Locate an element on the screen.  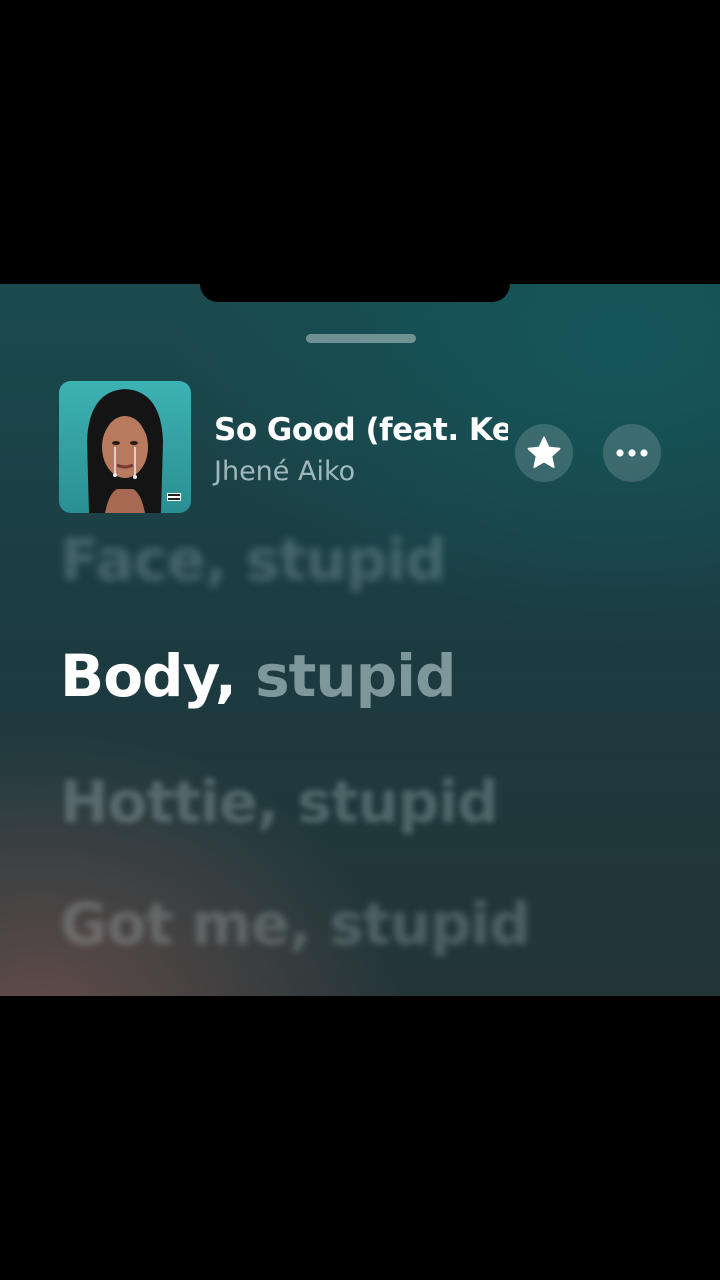
more-options-button is located at coordinates (632, 453).